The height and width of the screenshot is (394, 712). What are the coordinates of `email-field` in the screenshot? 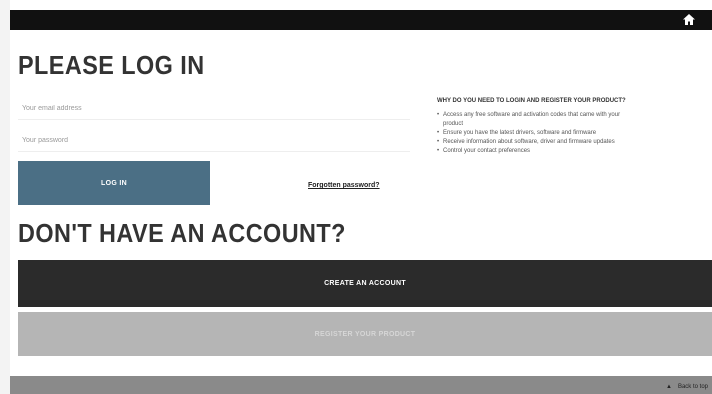 It's located at (214, 109).